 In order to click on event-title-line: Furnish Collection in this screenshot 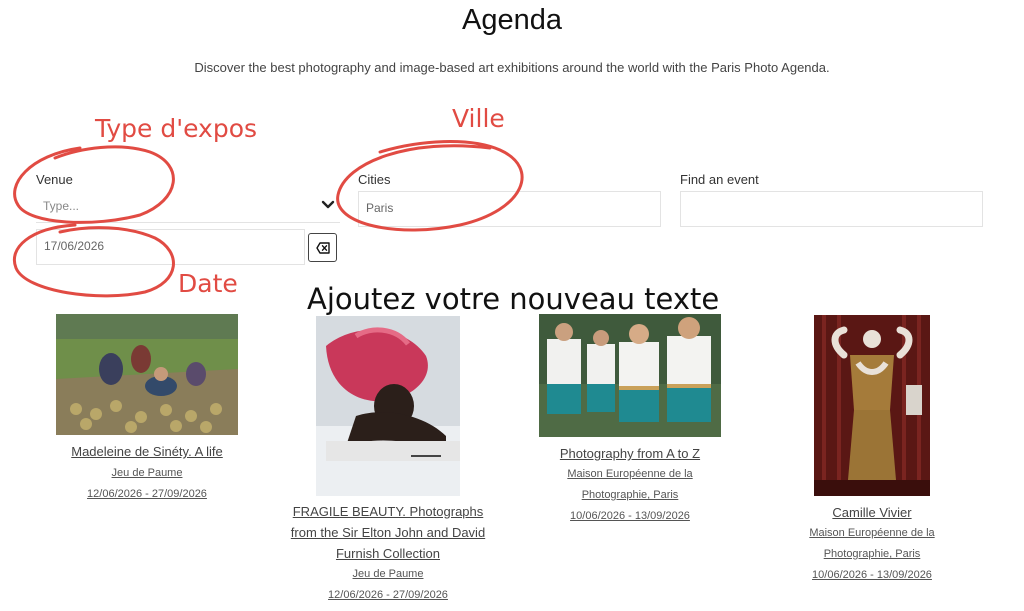, I will do `click(388, 553)`.